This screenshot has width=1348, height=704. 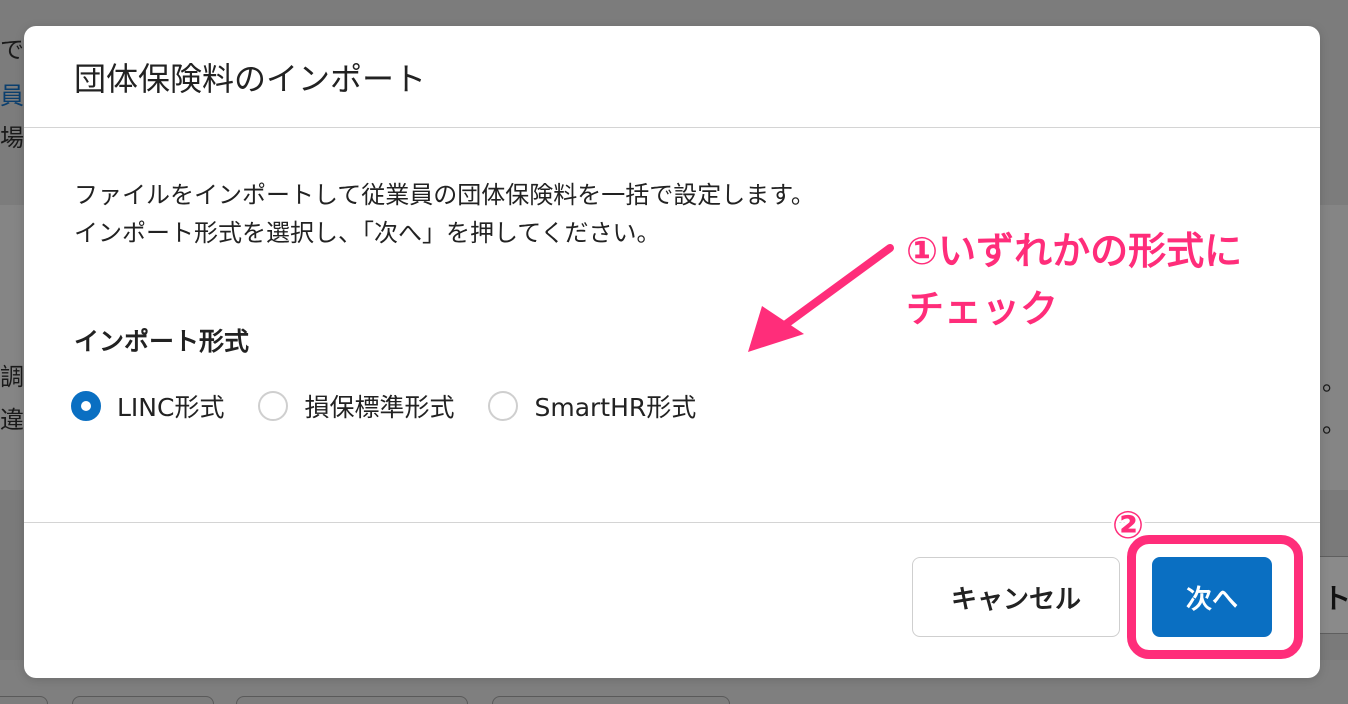 What do you see at coordinates (12, 377) in the screenshot?
I see `background-text: 調` at bounding box center [12, 377].